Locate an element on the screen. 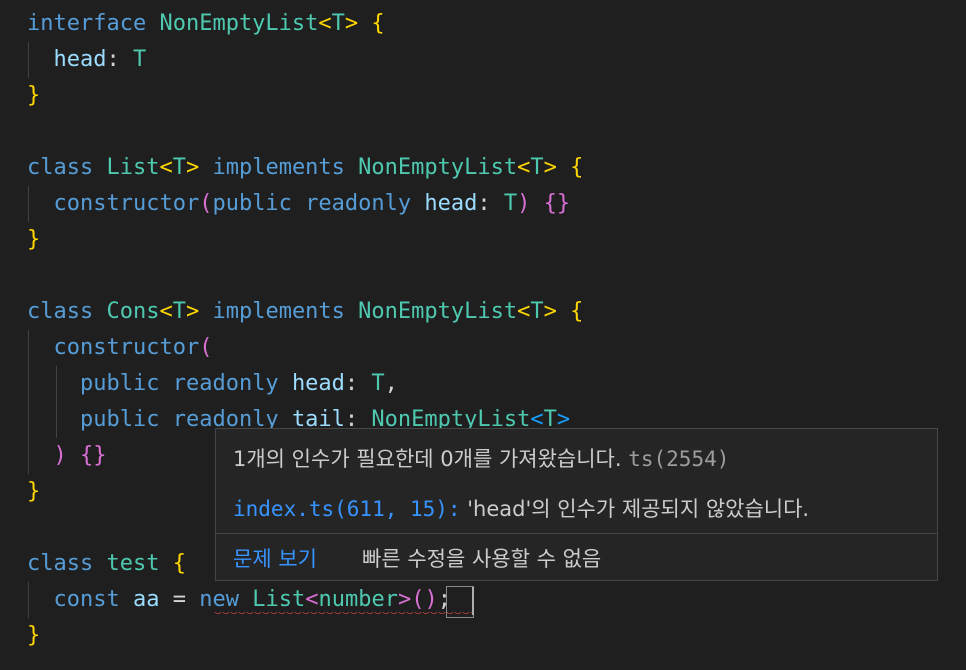  code-line-2: head: T is located at coordinates (87, 60).